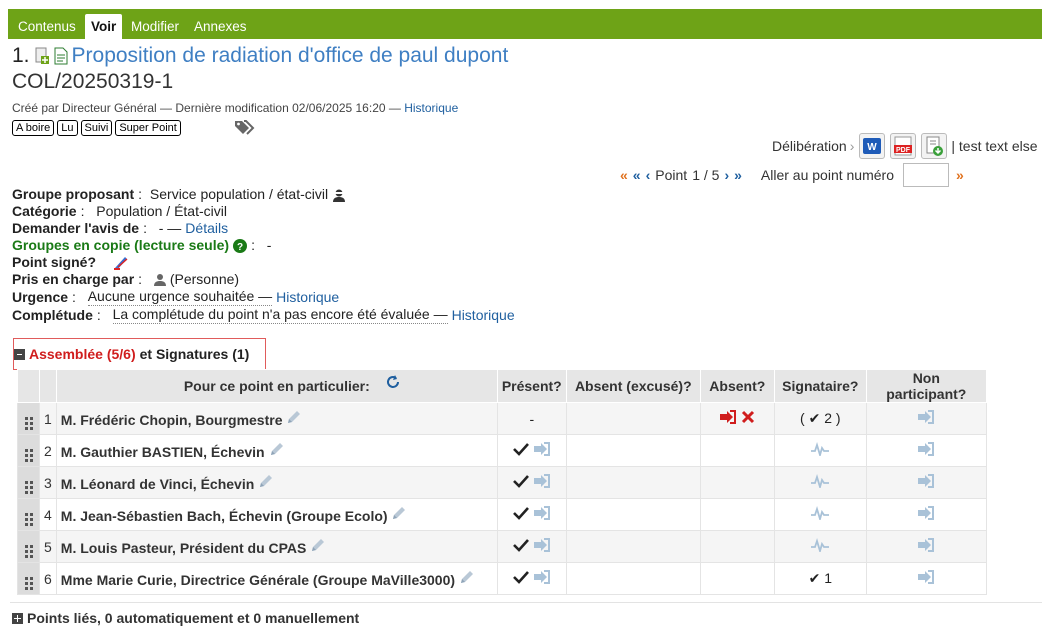 The height and width of the screenshot is (629, 1042). Describe the element at coordinates (47, 26) in the screenshot. I see `tab-contenus: Contenus` at that location.